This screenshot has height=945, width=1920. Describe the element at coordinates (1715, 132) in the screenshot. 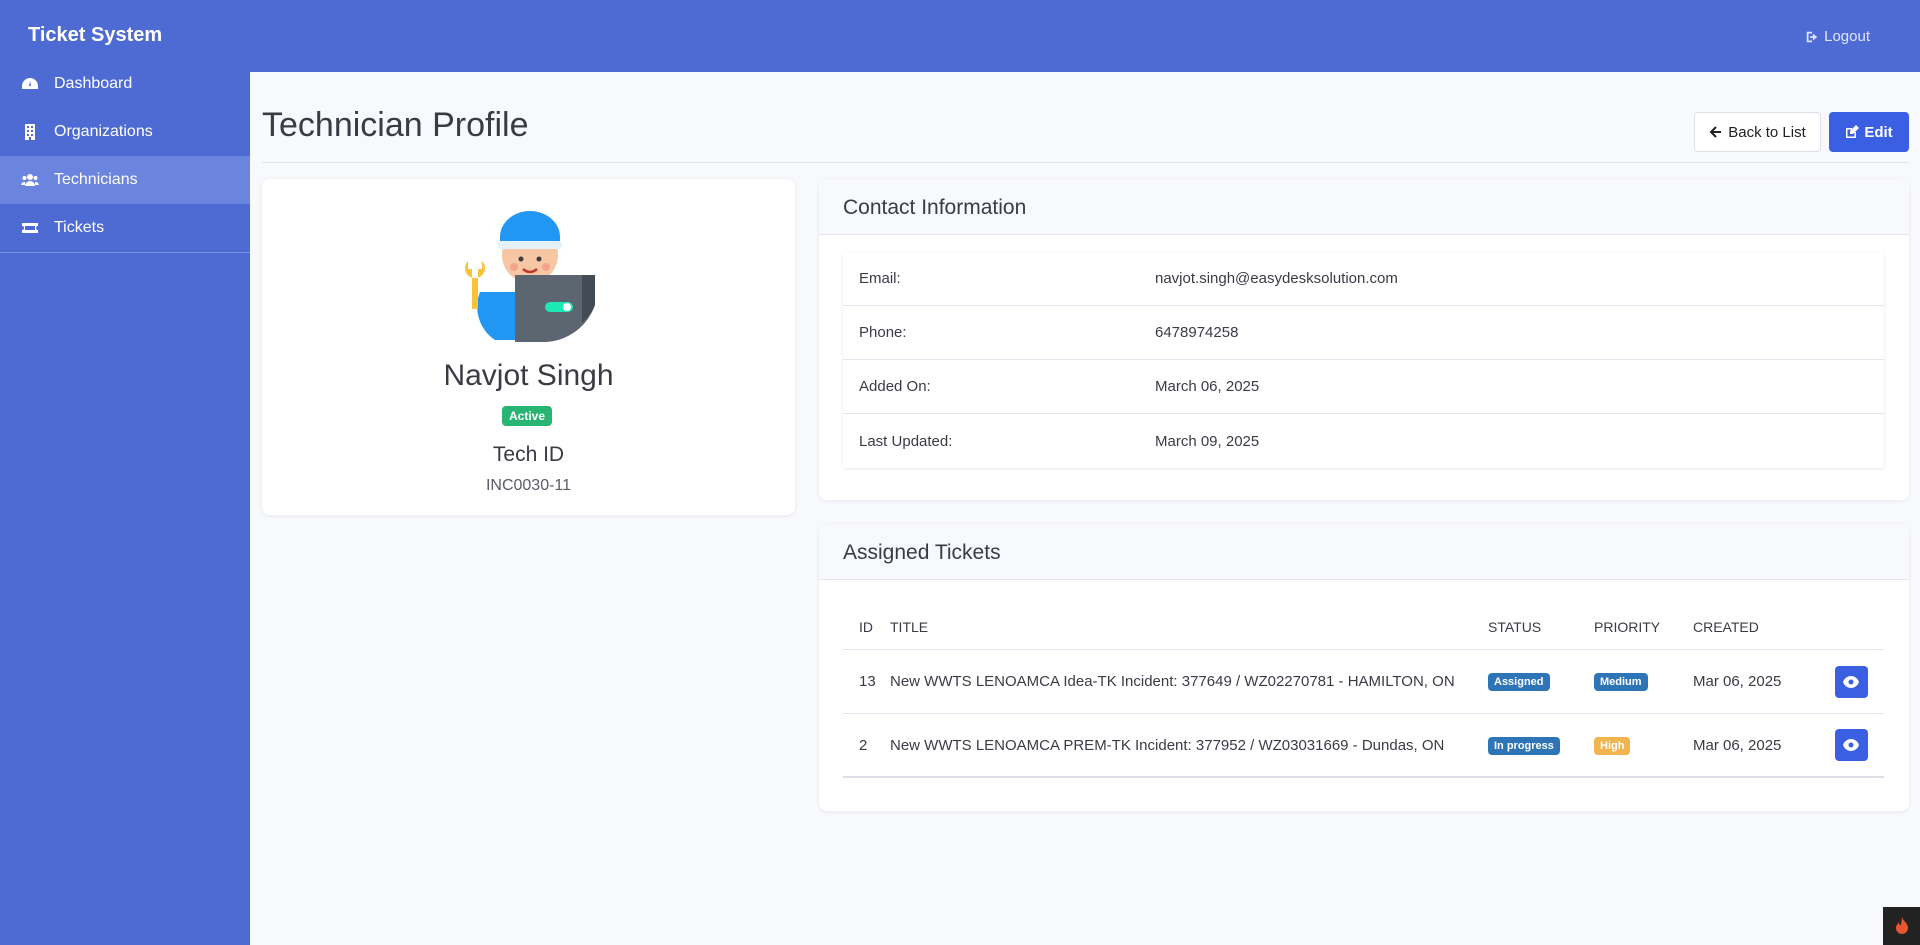

I see `arrow-left-icon` at that location.